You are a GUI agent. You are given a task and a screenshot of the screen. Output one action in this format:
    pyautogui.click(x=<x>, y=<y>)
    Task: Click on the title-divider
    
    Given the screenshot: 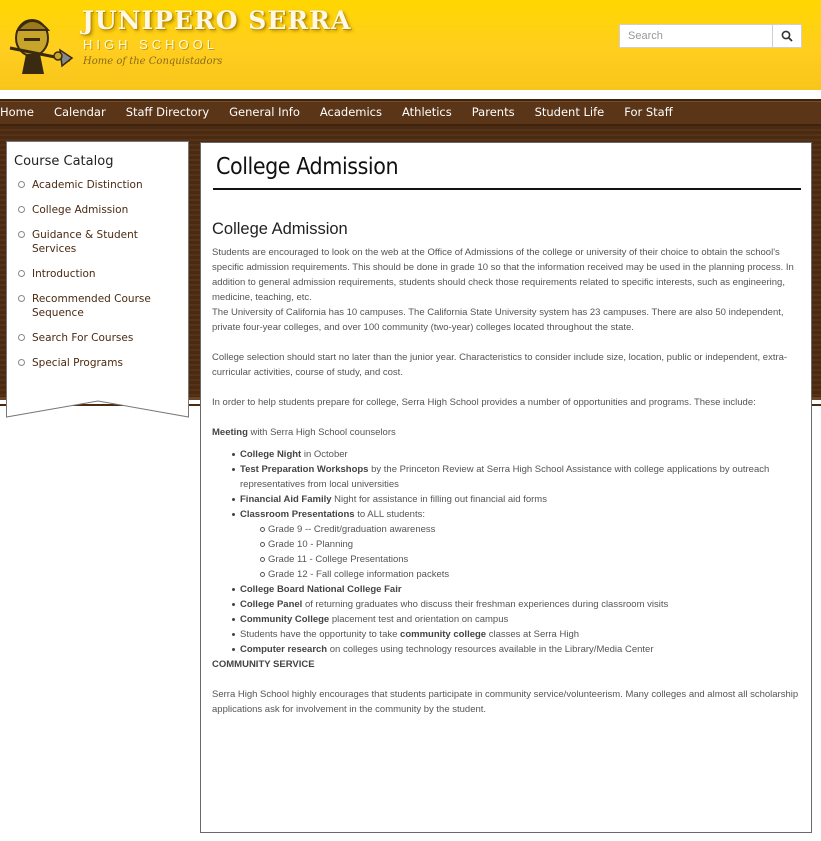 What is the action you would take?
    pyautogui.click(x=507, y=189)
    